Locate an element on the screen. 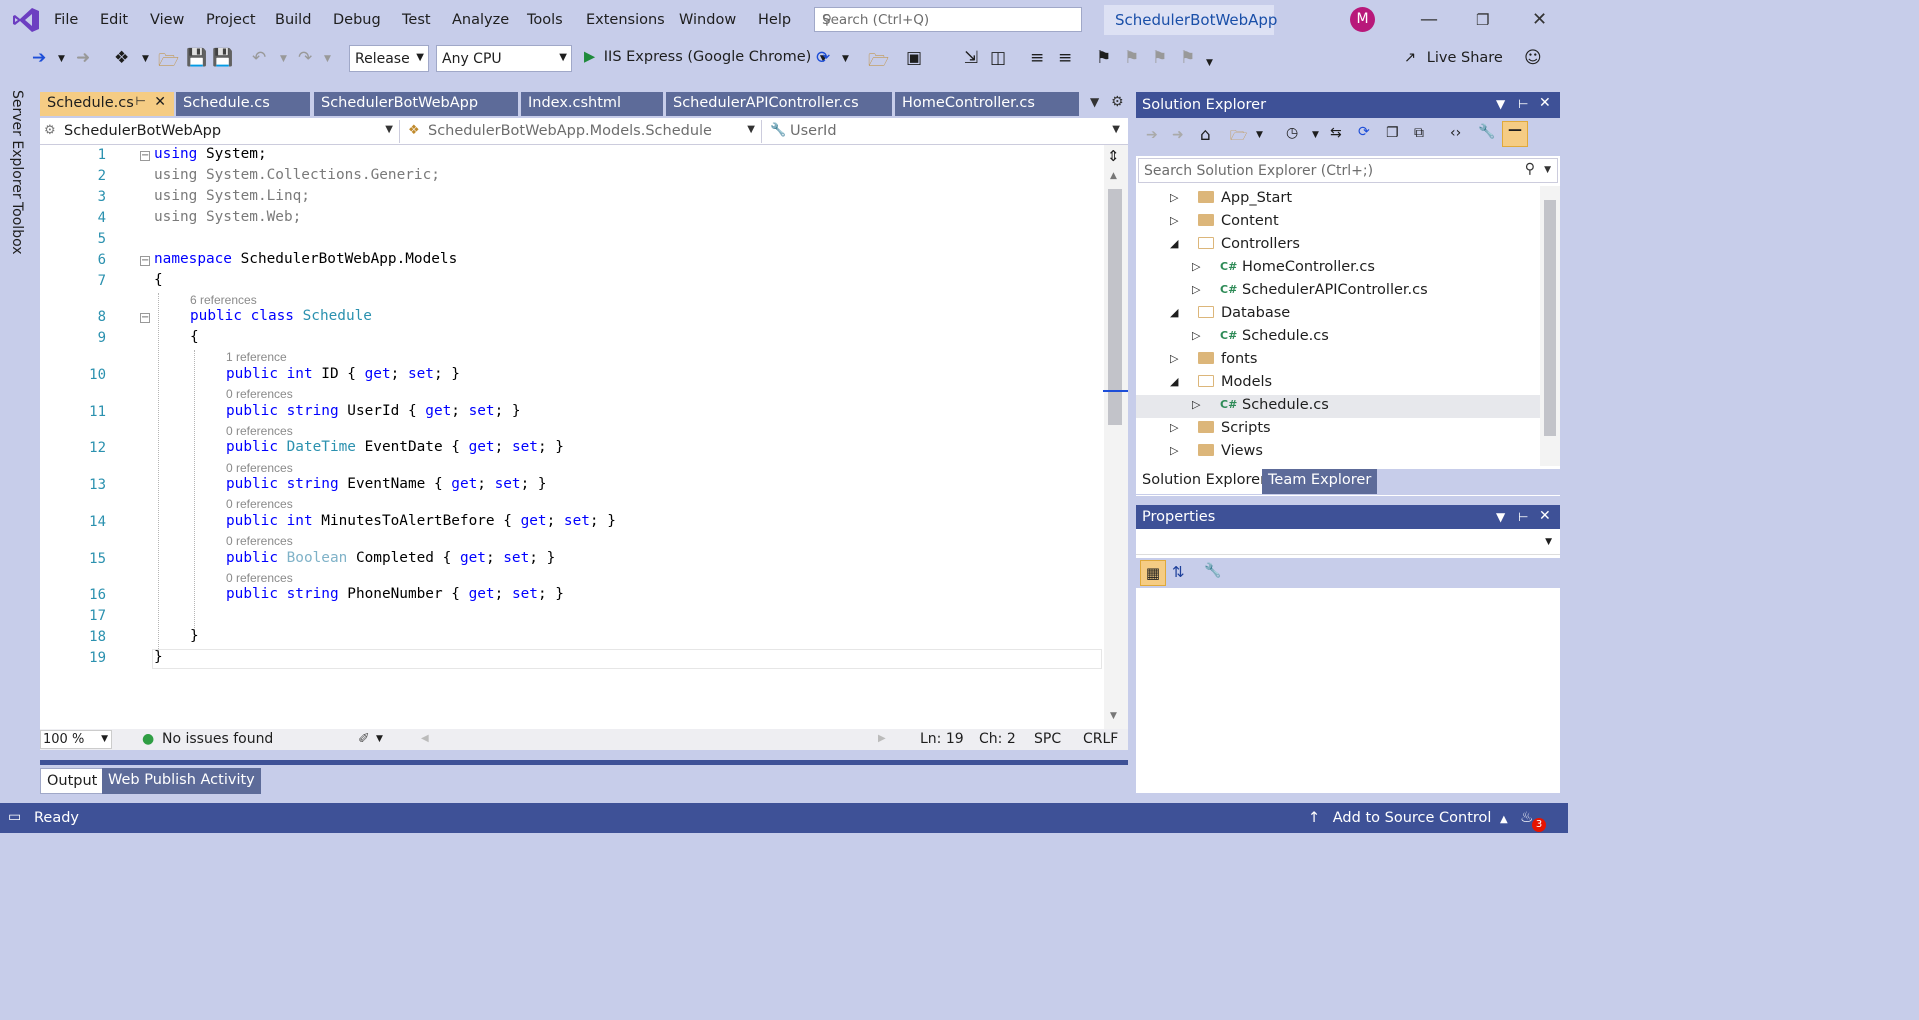  menu-test: Test is located at coordinates (416, 20).